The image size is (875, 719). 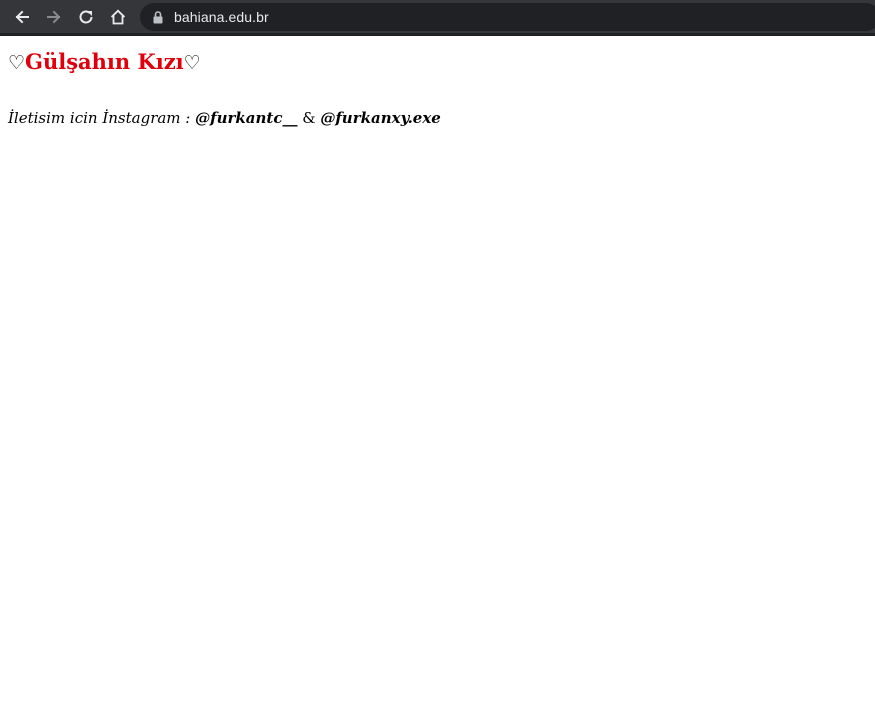 I want to click on forward-arrow-icon, so click(x=54, y=17).